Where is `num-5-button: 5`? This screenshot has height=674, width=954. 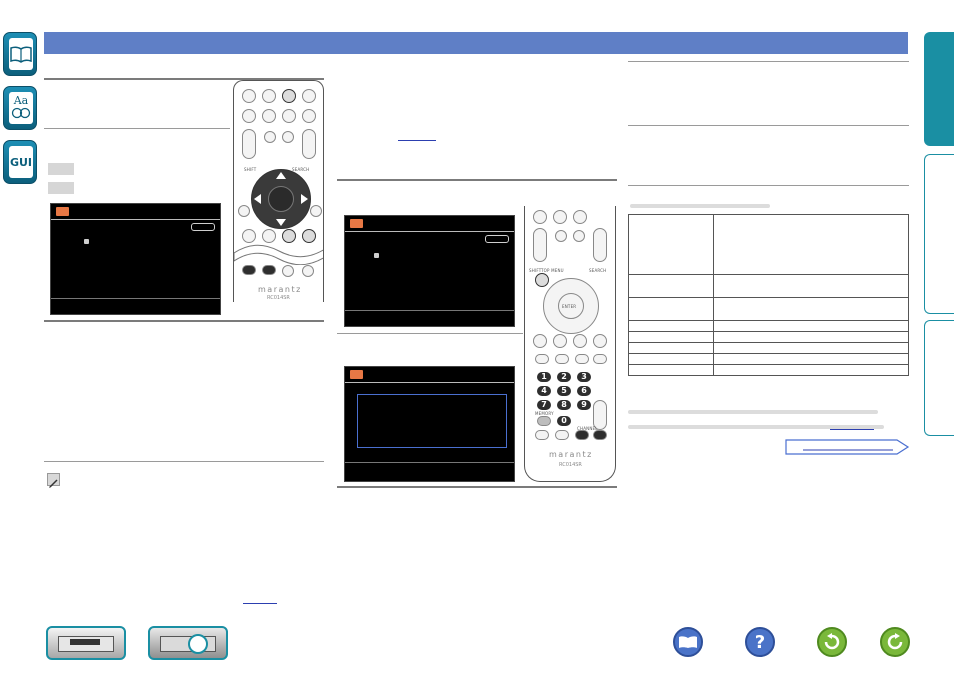 num-5-button: 5 is located at coordinates (564, 391).